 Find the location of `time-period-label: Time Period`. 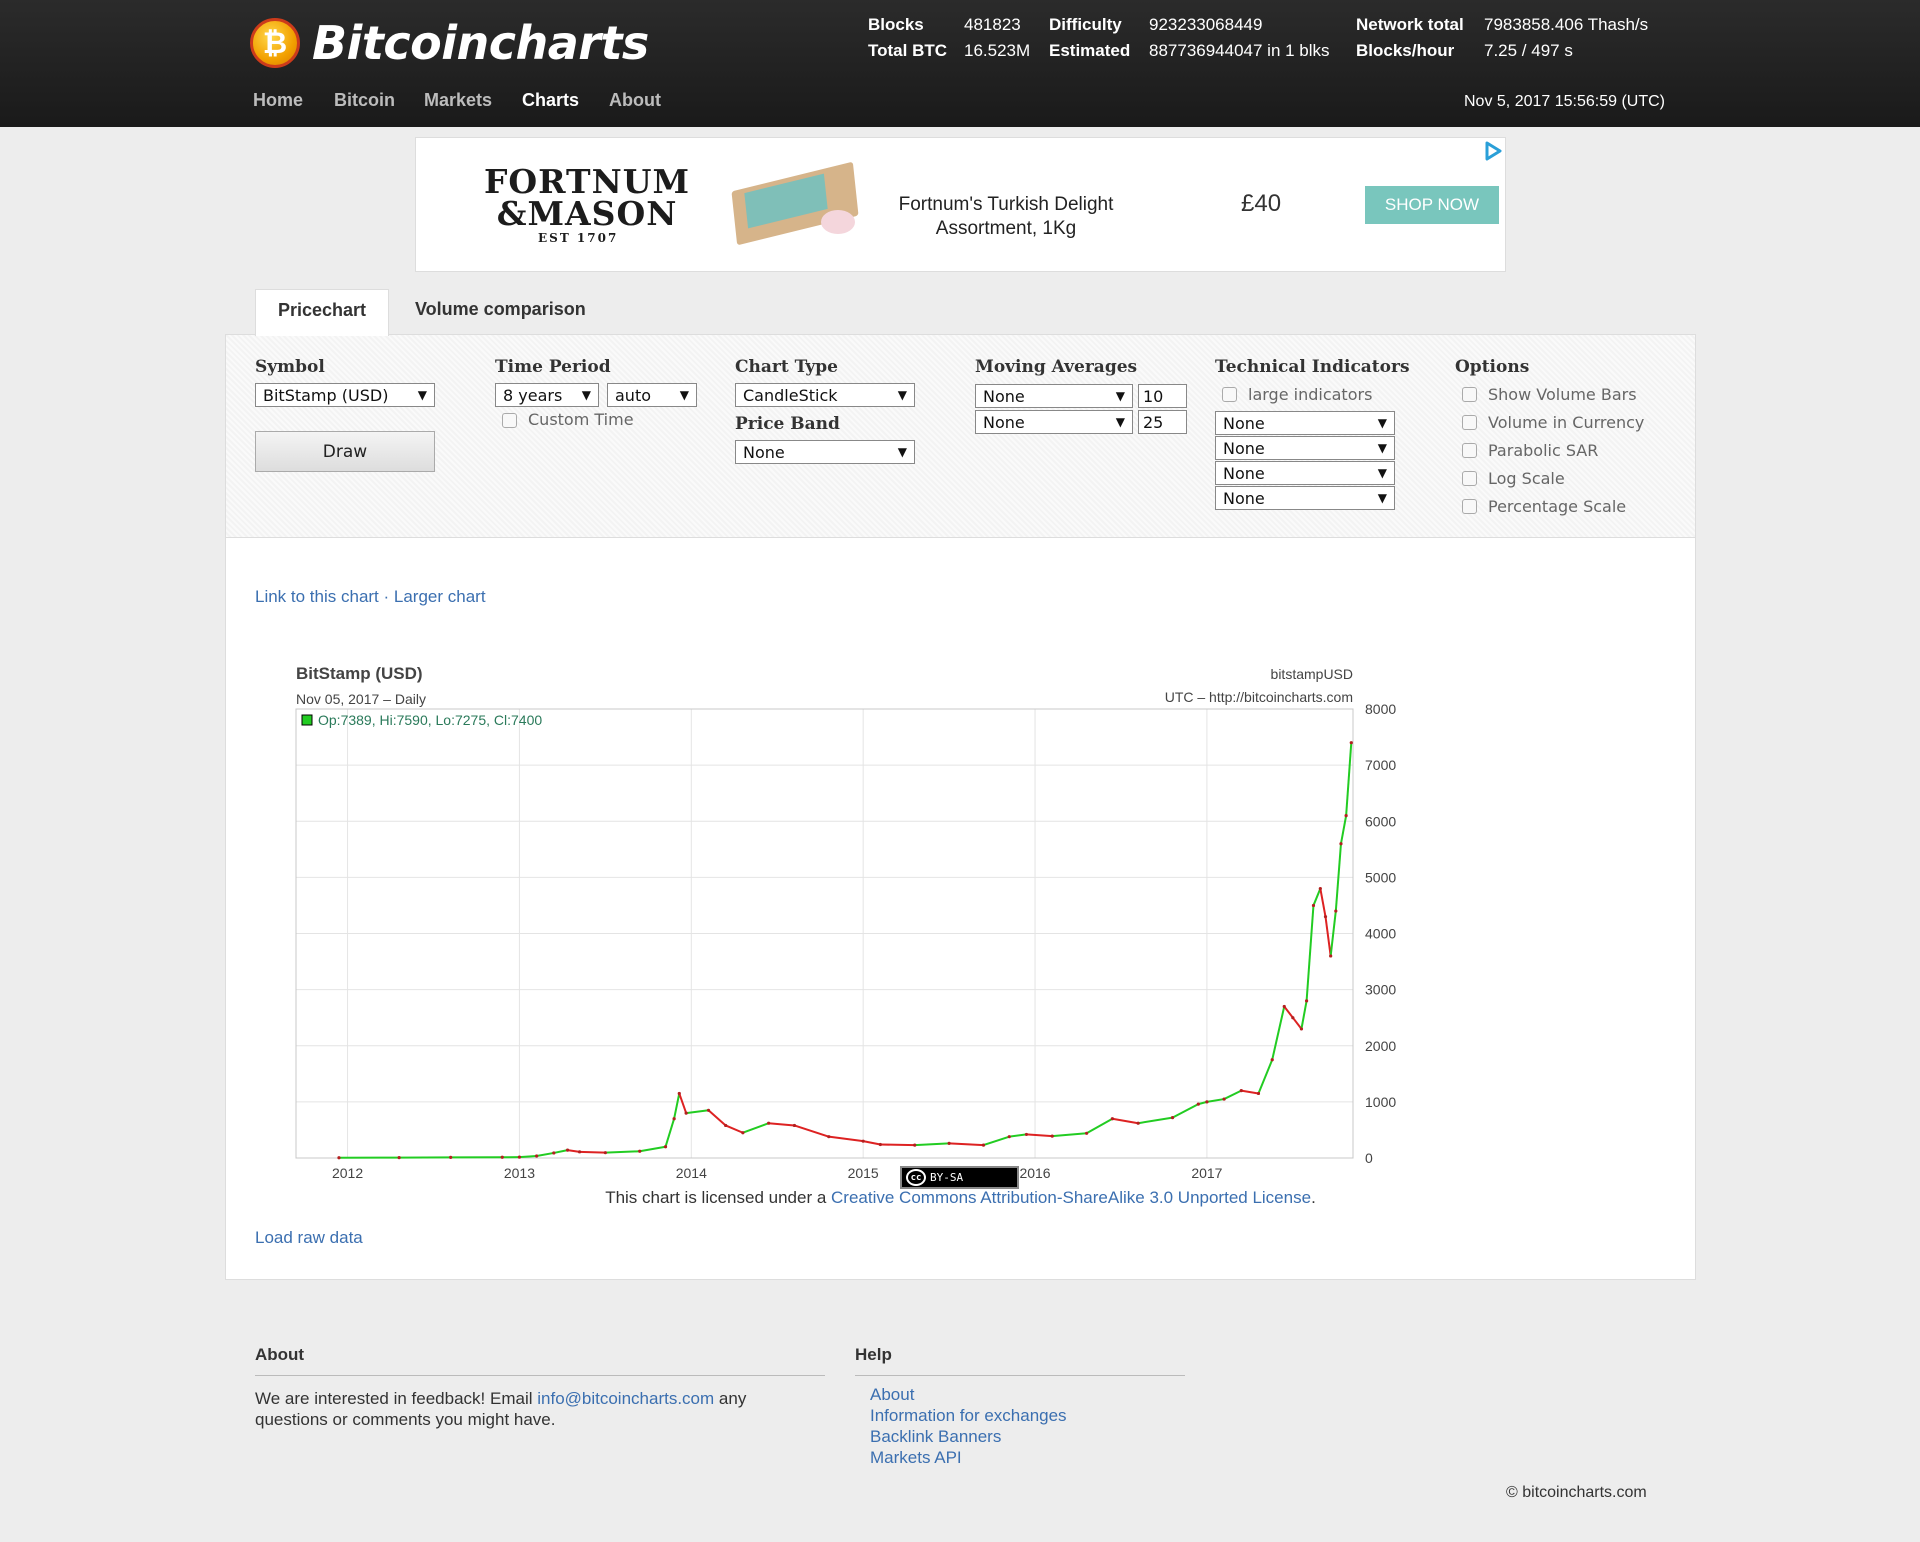

time-period-label: Time Period is located at coordinates (553, 367).